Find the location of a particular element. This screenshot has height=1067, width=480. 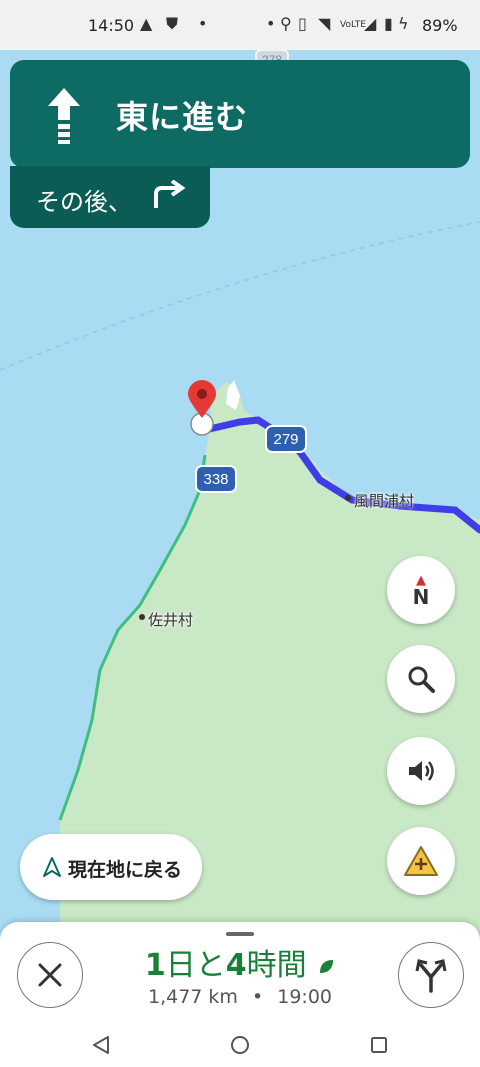

place-label: 風間浦村 is located at coordinates (384, 501).